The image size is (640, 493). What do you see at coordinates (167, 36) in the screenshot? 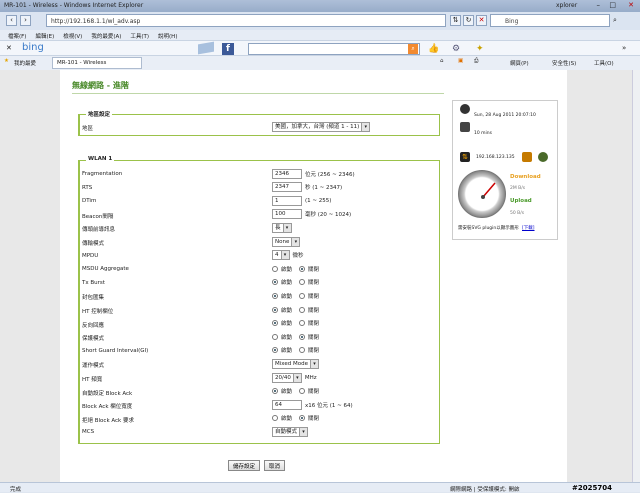
I see `menu-help: 說明(H)` at bounding box center [167, 36].